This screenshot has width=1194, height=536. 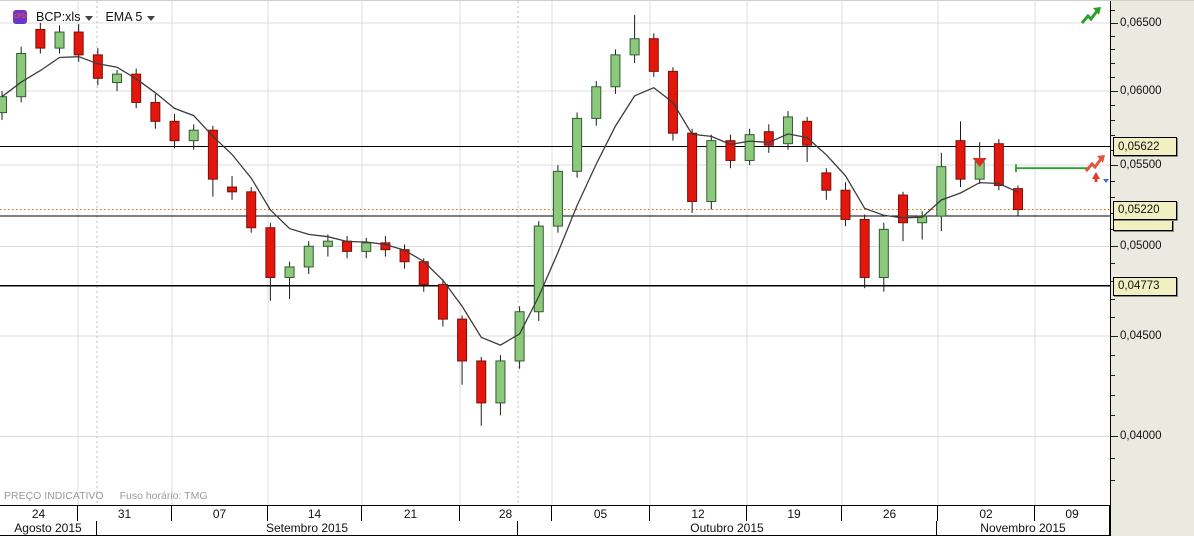 What do you see at coordinates (698, 513) in the screenshot?
I see `week-label-cell: 12` at bounding box center [698, 513].